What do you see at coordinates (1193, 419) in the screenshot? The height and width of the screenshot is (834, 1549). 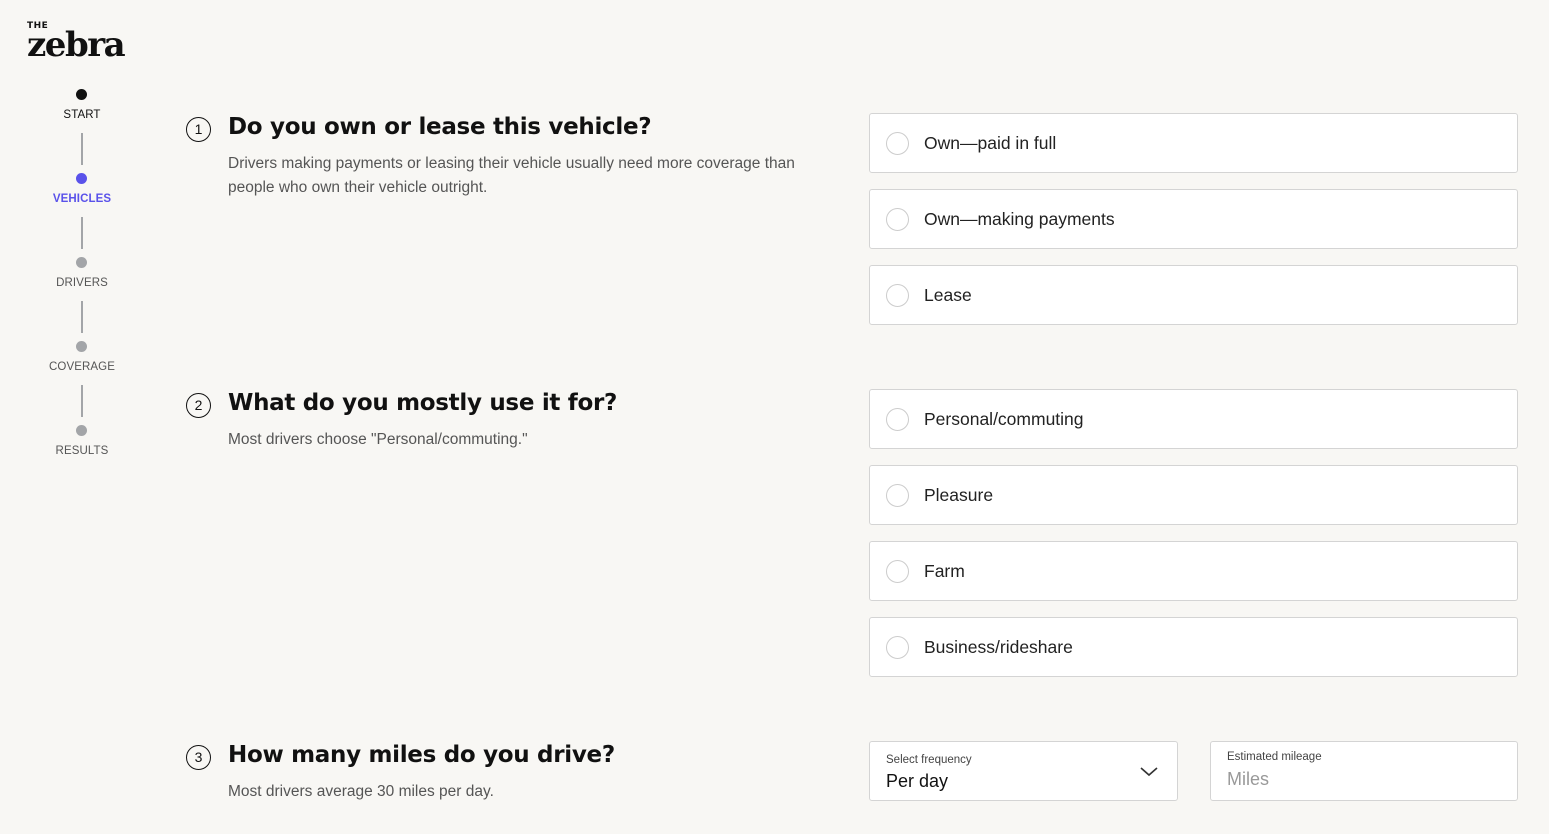 I see `option-personal-commuting: Personal/commuting` at bounding box center [1193, 419].